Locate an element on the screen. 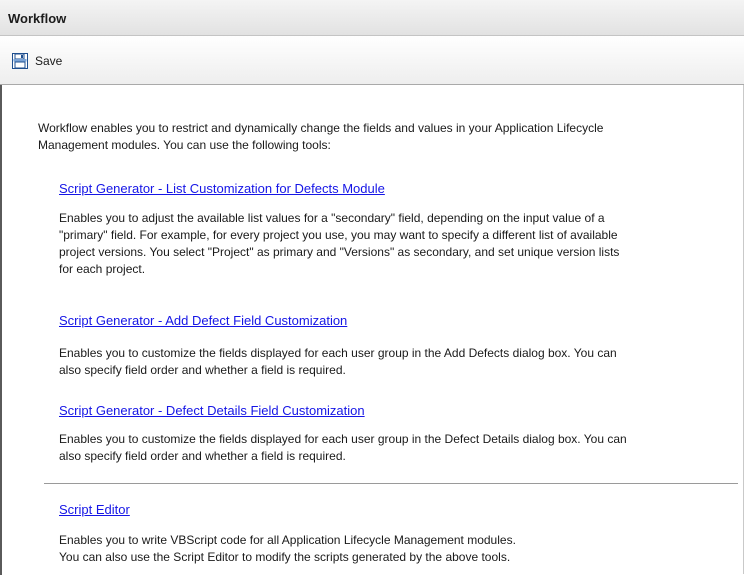 This screenshot has height=575, width=744. description-line: for each project. is located at coordinates (102, 269).